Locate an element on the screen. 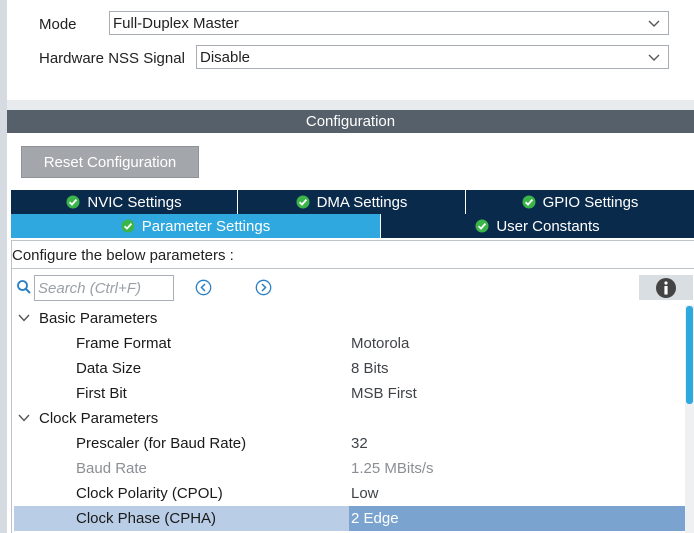  param-row-clock-phase: Clock Phase (CPHA) 2 Edge is located at coordinates (349, 518).